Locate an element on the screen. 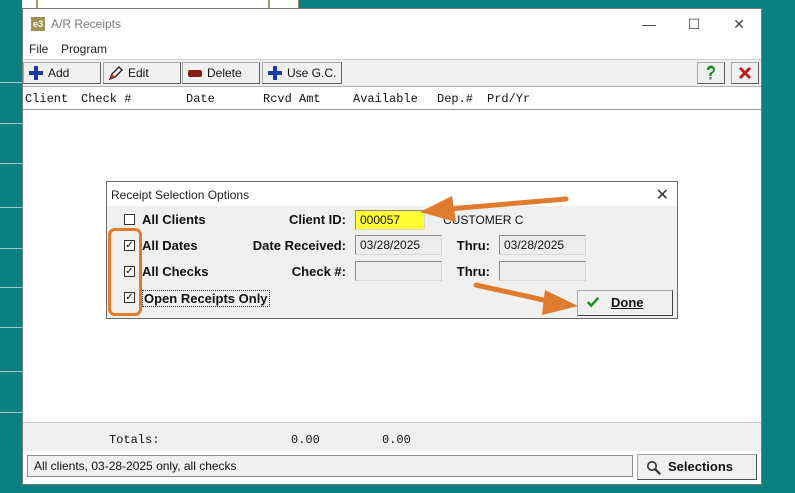  magnifier-icon is located at coordinates (654, 468).